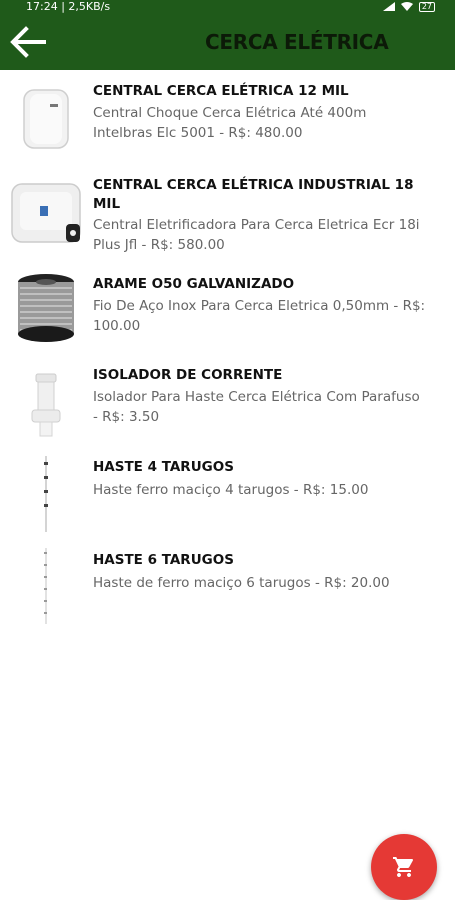 The width and height of the screenshot is (455, 900). What do you see at coordinates (230, 113) in the screenshot?
I see `product-desc-line1: Central Choque Cerca Elétrica Até 400m` at bounding box center [230, 113].